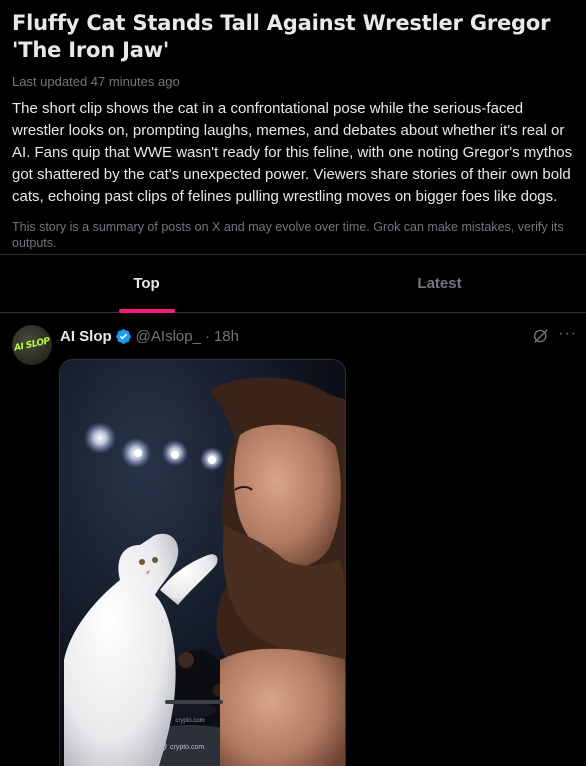 This screenshot has height=766, width=586. Describe the element at coordinates (96, 81) in the screenshot. I see `last-updated: Last updated 47 minutes ago` at that location.